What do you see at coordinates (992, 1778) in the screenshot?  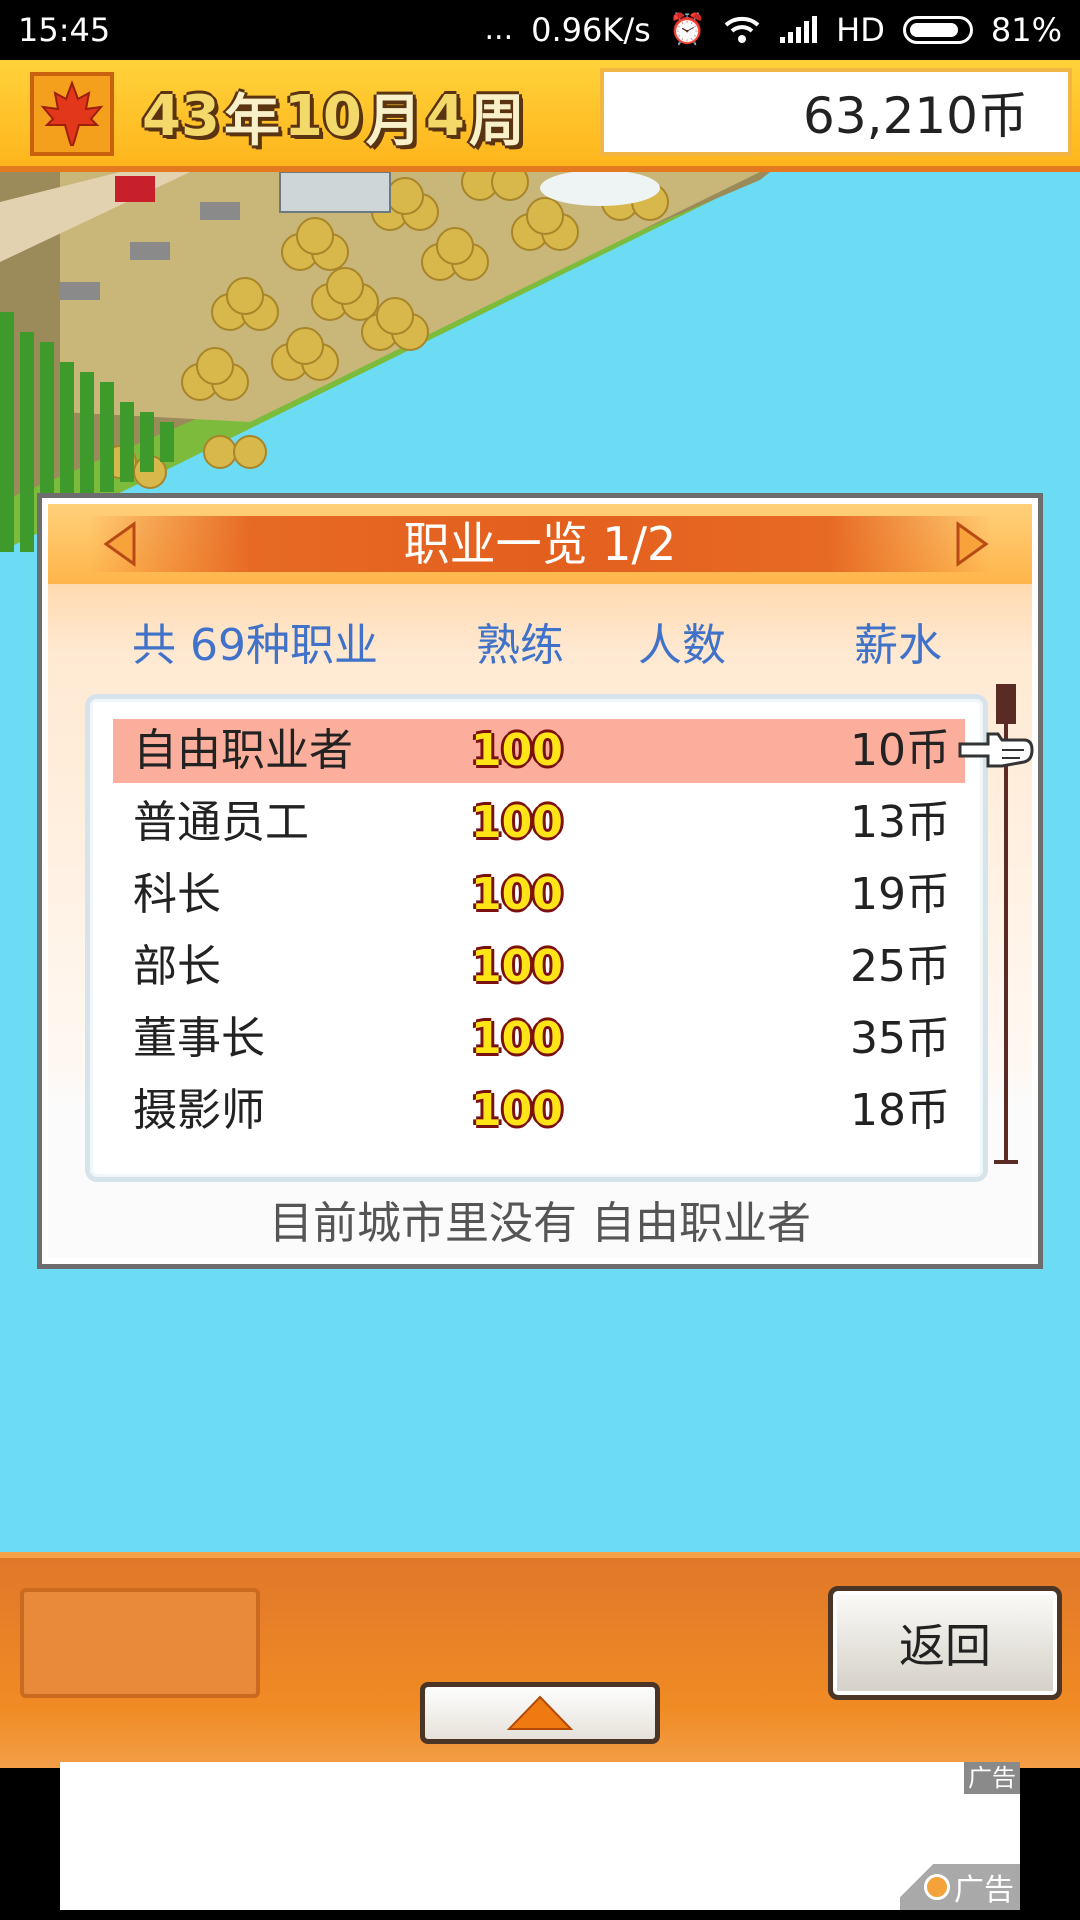 I see `ad-tag: 广告` at bounding box center [992, 1778].